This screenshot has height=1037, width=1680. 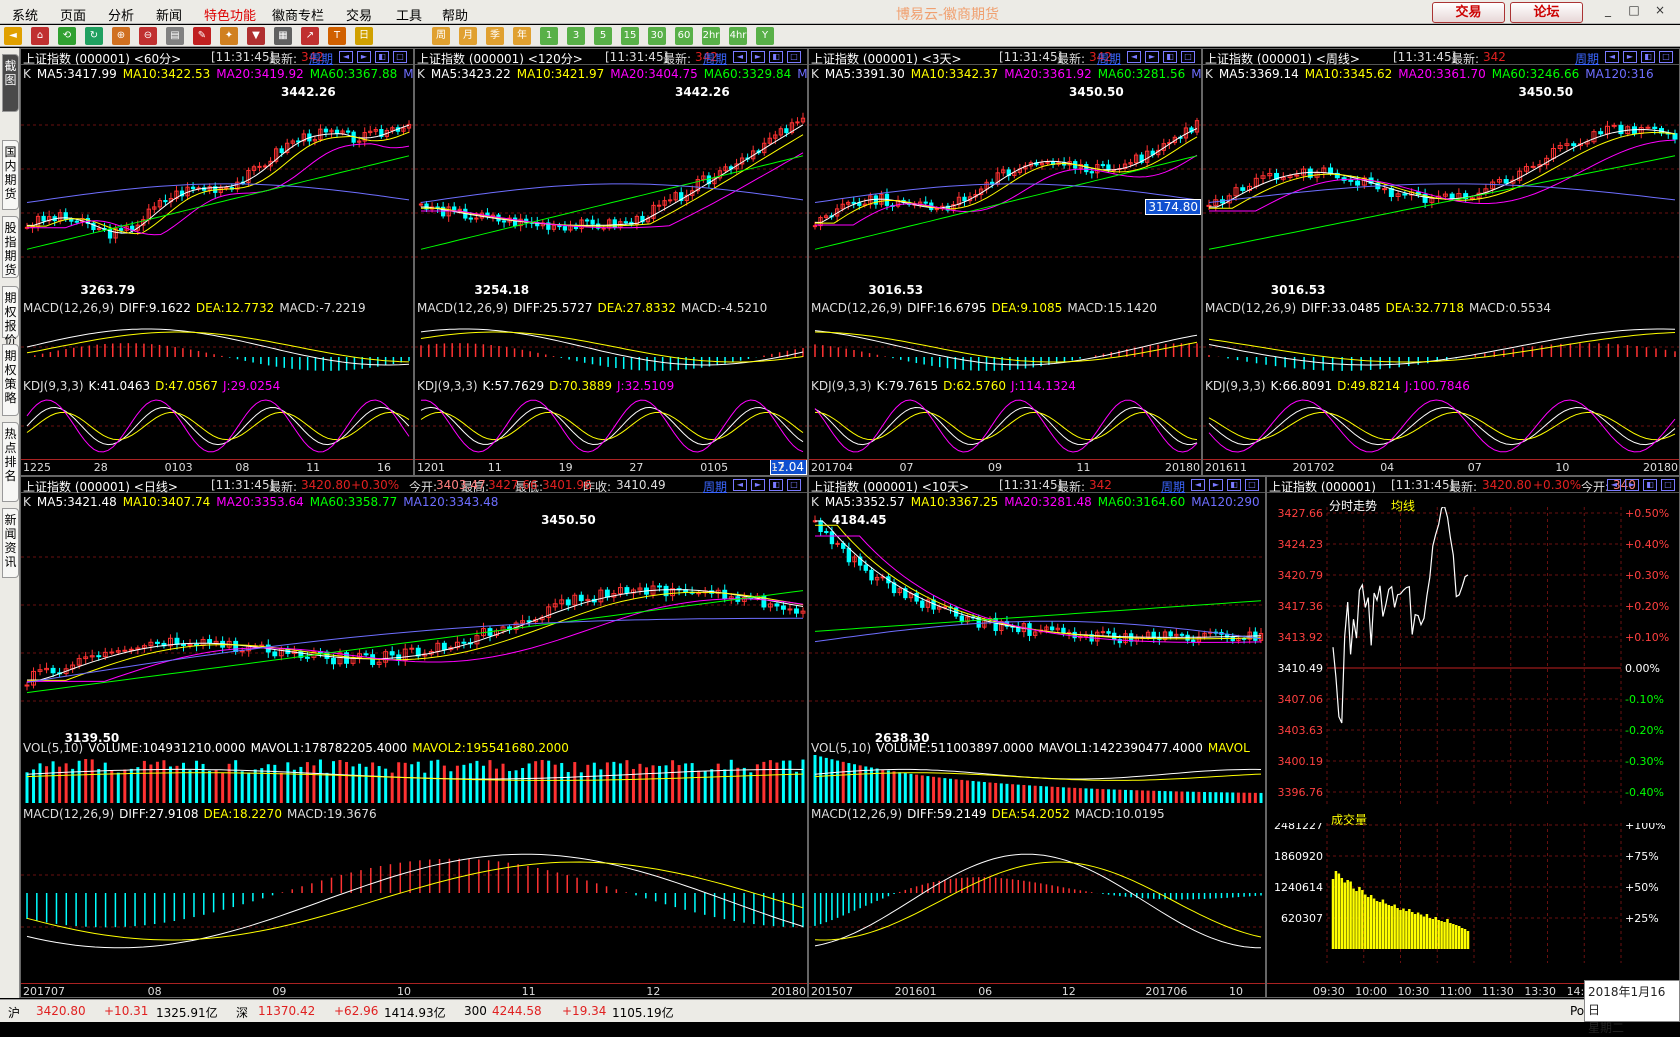 What do you see at coordinates (13, 36) in the screenshot?
I see `arrow-left-icon: ◄` at bounding box center [13, 36].